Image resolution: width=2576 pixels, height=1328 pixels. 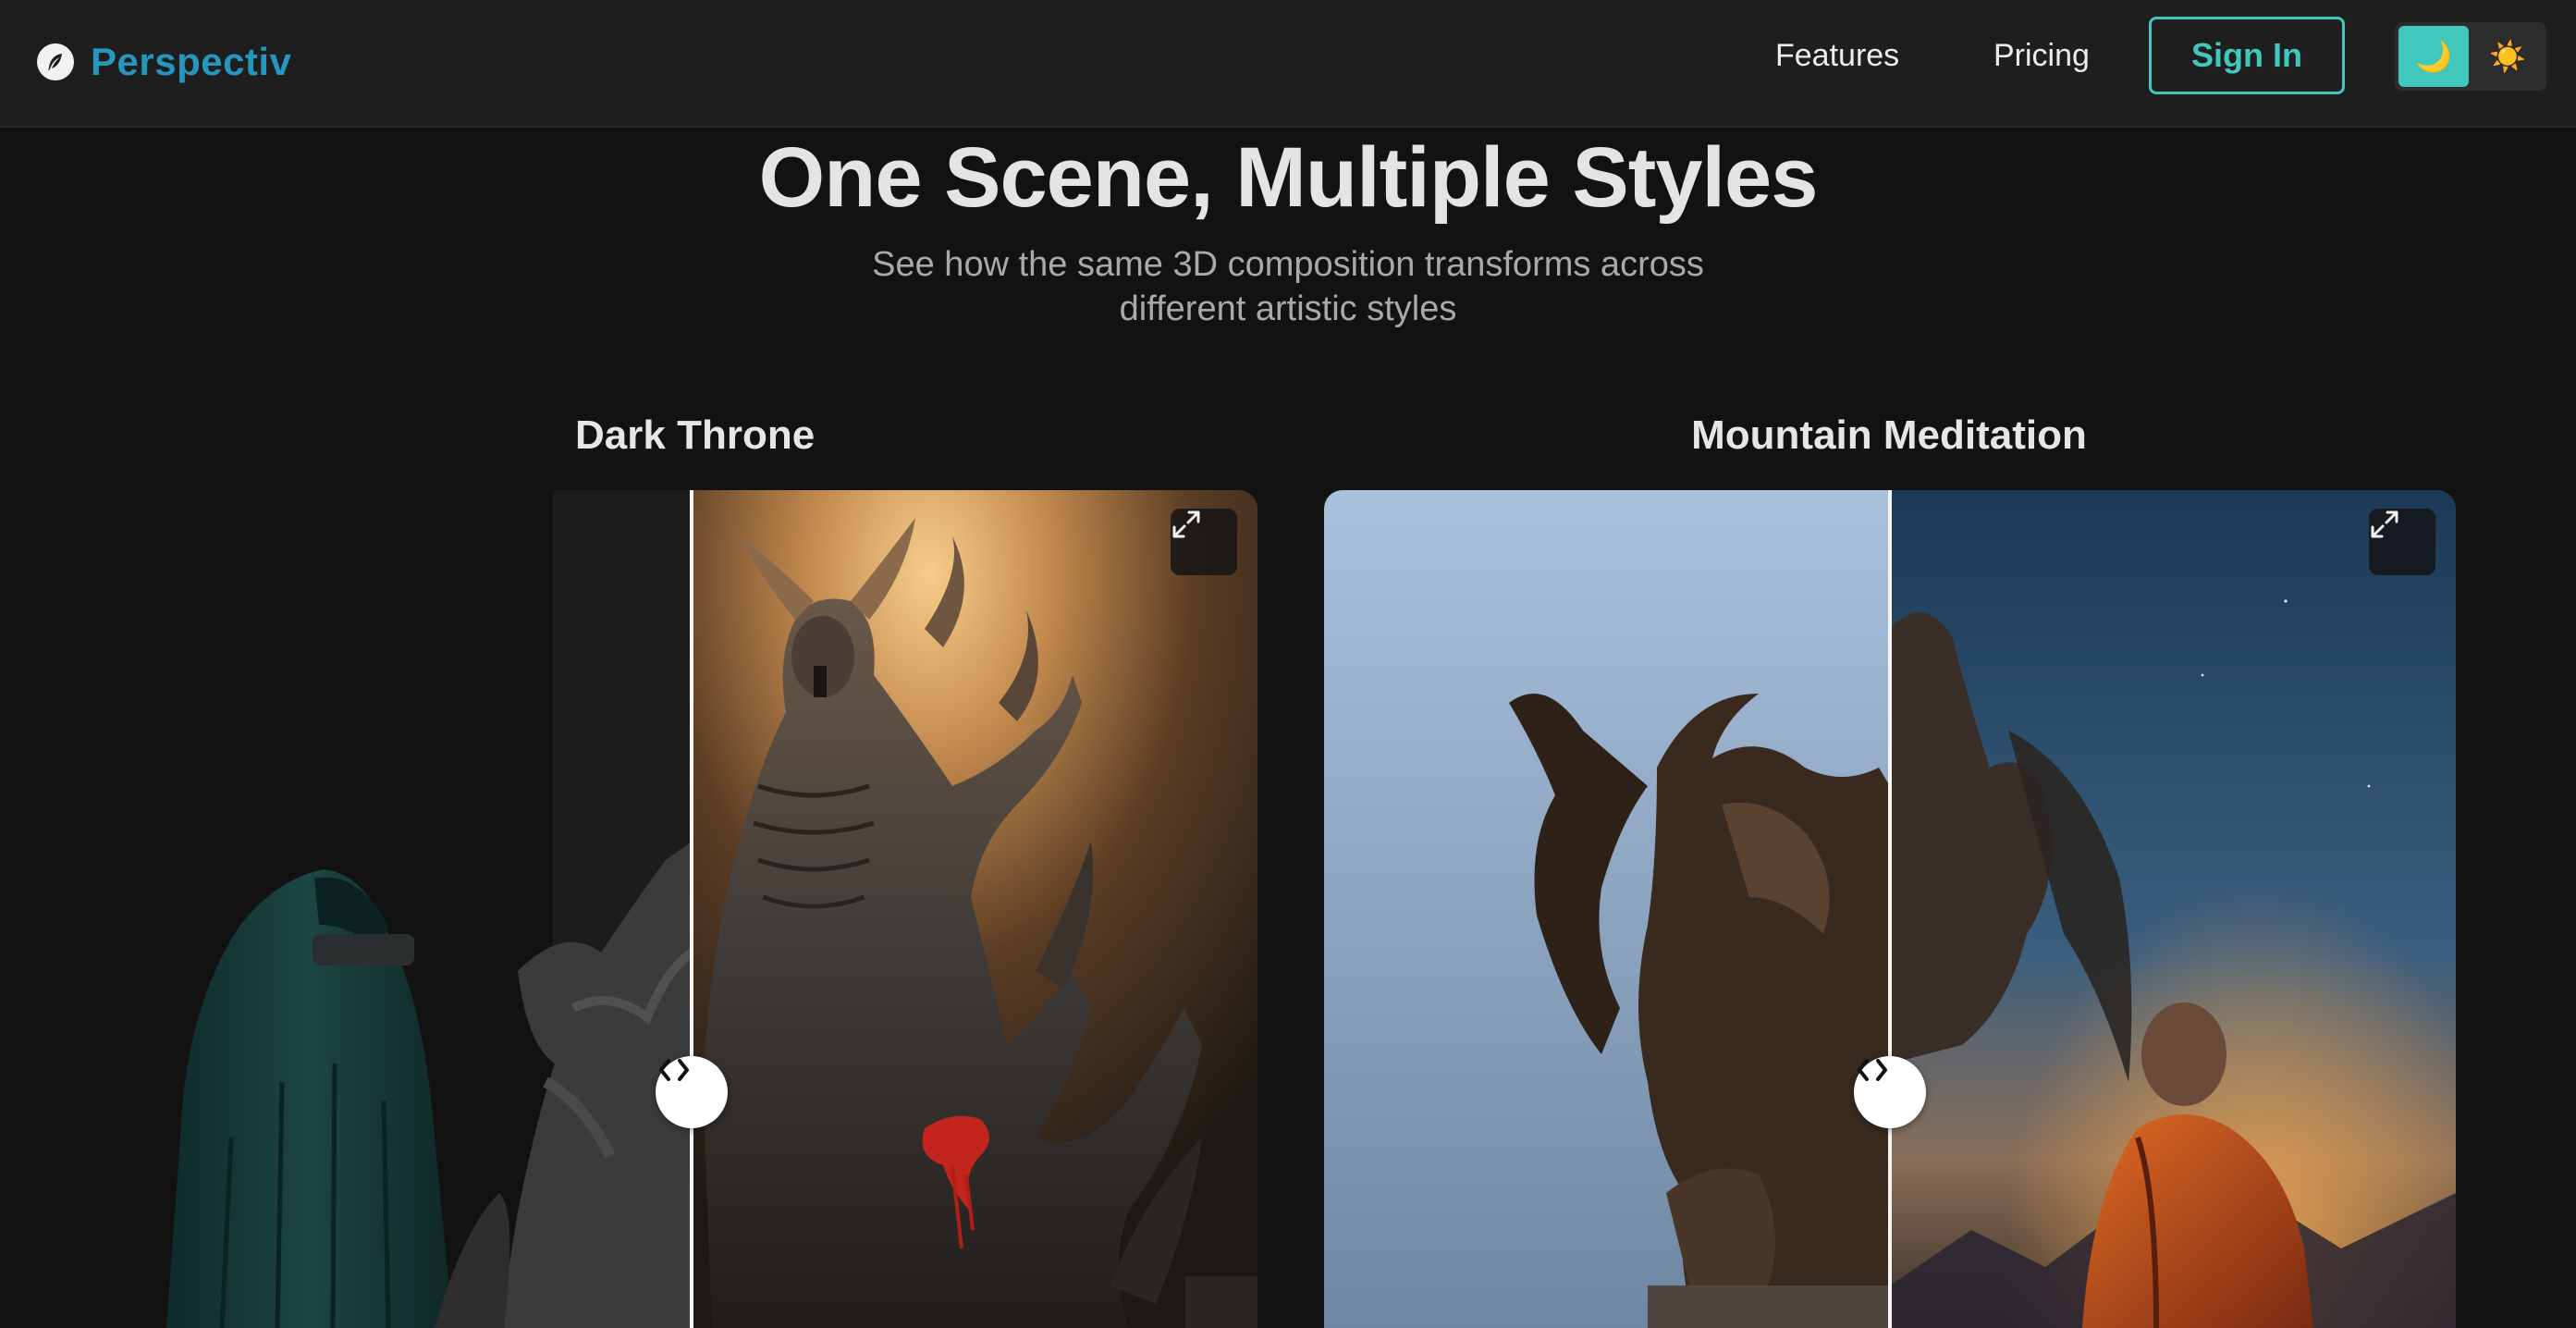 I want to click on comparison-title-mountain-meditation: Mountain Meditation, so click(x=1889, y=435).